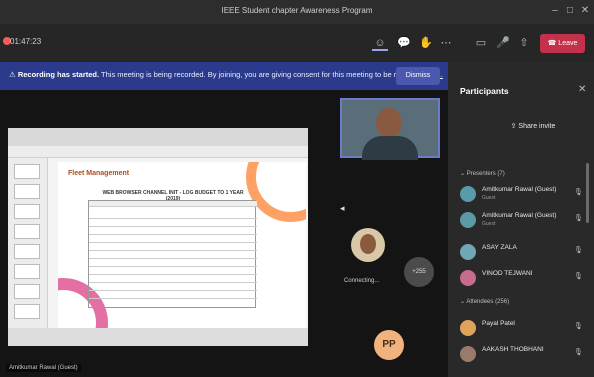  I want to click on minimize-button: –, so click(555, 11).